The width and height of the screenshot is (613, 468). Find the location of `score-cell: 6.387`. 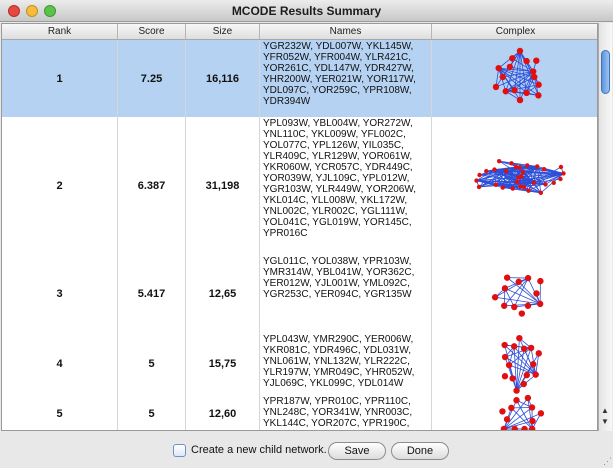

score-cell: 6.387 is located at coordinates (152, 186).